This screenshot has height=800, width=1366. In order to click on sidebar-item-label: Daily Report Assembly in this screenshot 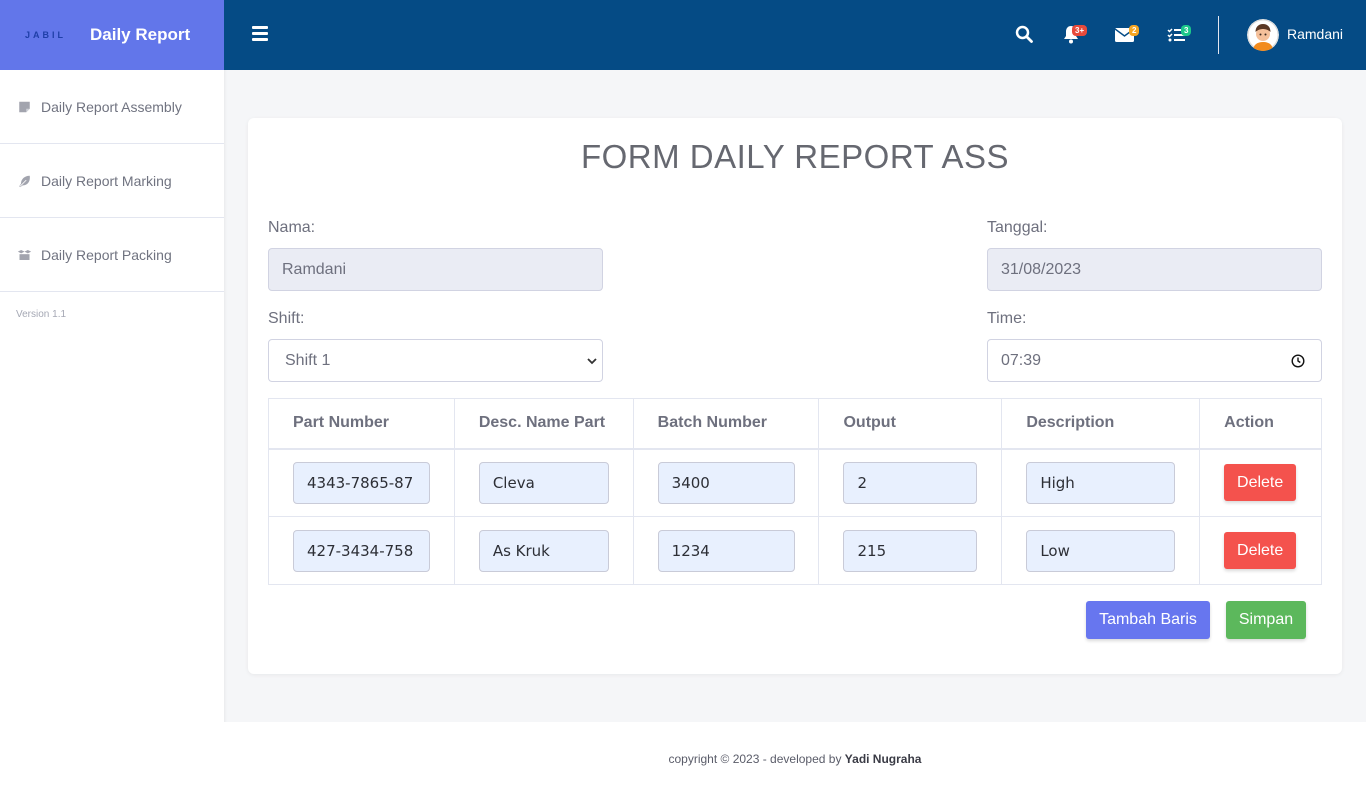, I will do `click(111, 106)`.